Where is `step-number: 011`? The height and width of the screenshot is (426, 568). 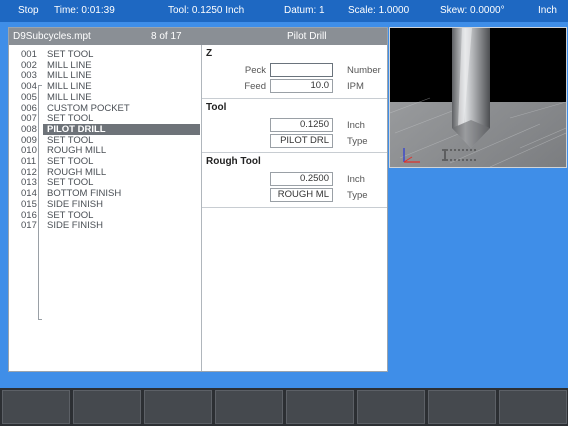
step-number: 011 is located at coordinates (29, 161).